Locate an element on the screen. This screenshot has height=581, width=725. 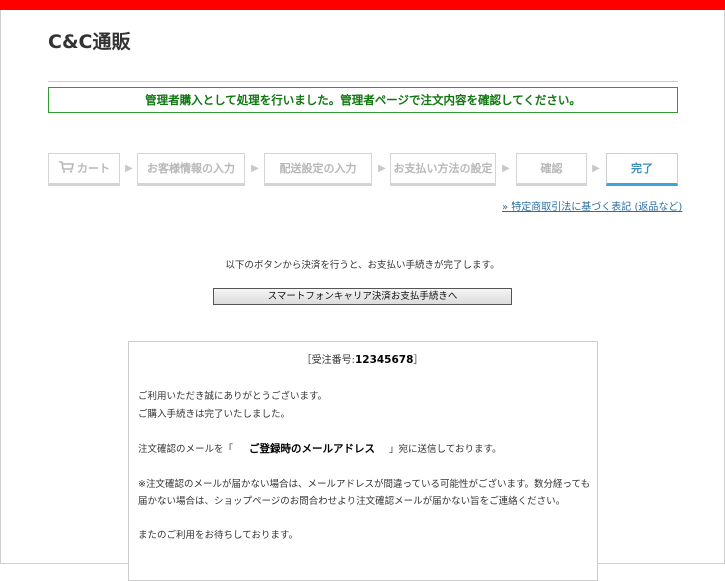
step-label: お客様情報の入力 is located at coordinates (191, 168).